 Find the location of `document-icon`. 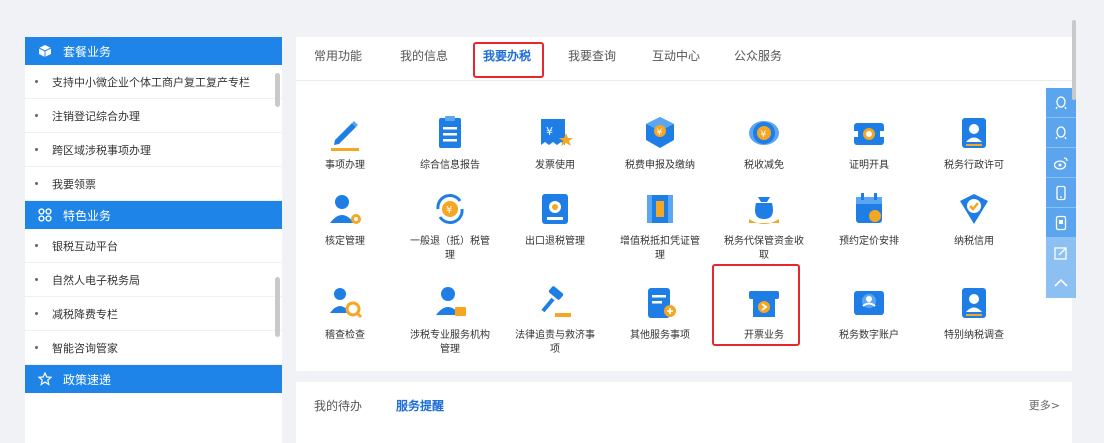

document-icon is located at coordinates (450, 132).